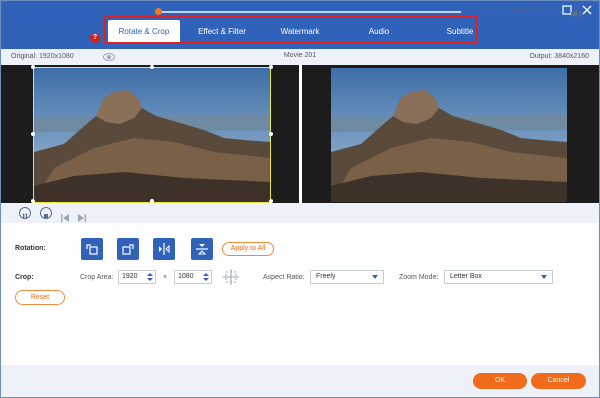 The width and height of the screenshot is (600, 398). What do you see at coordinates (587, 10) in the screenshot?
I see `close-icon` at bounding box center [587, 10].